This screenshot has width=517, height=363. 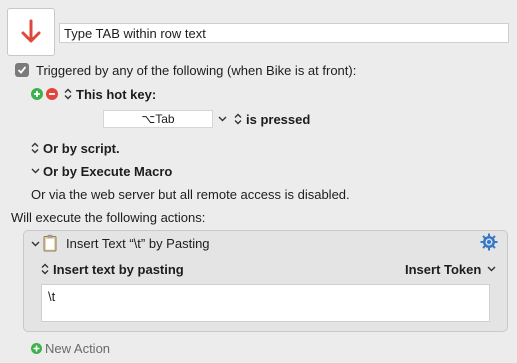 I want to click on or-by-script-toggle: Or by script., so click(x=75, y=148).